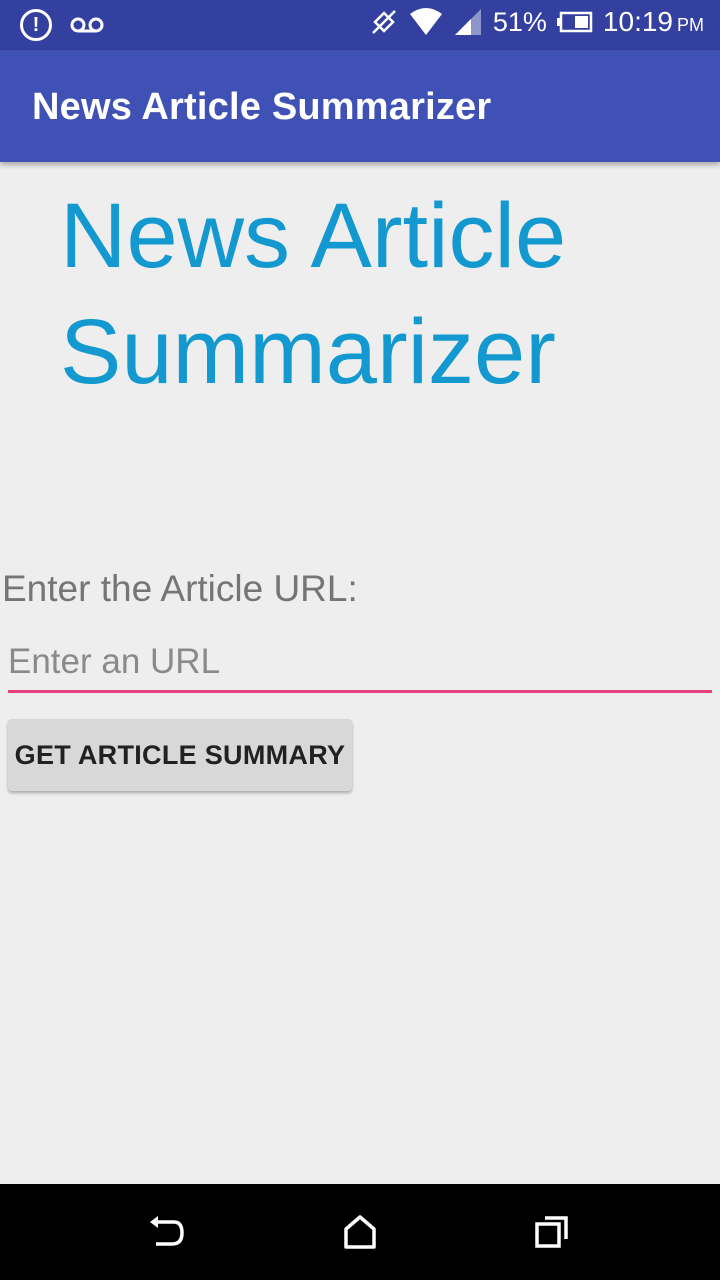  What do you see at coordinates (637, 21) in the screenshot?
I see `clock-time: 10:19` at bounding box center [637, 21].